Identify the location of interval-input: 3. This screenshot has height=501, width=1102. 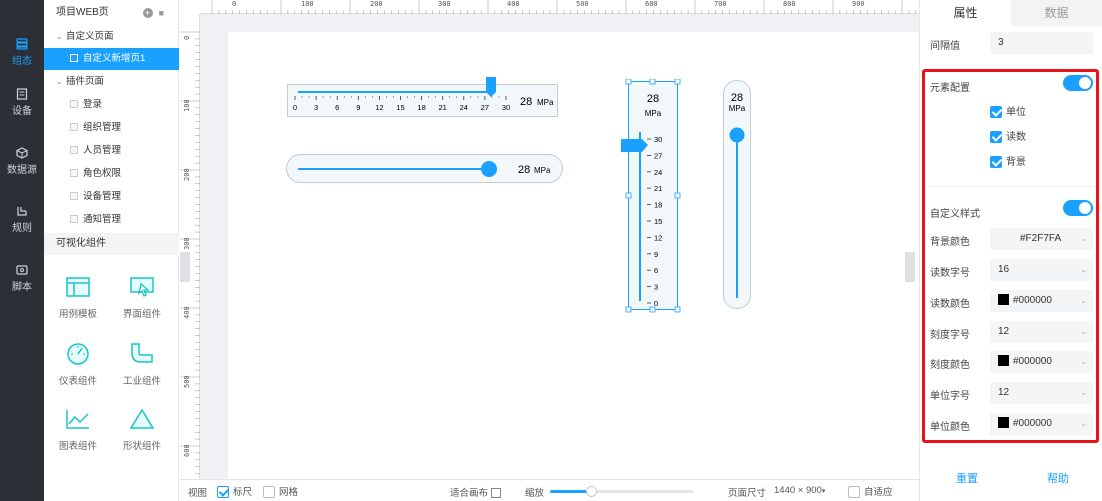
(1041, 43).